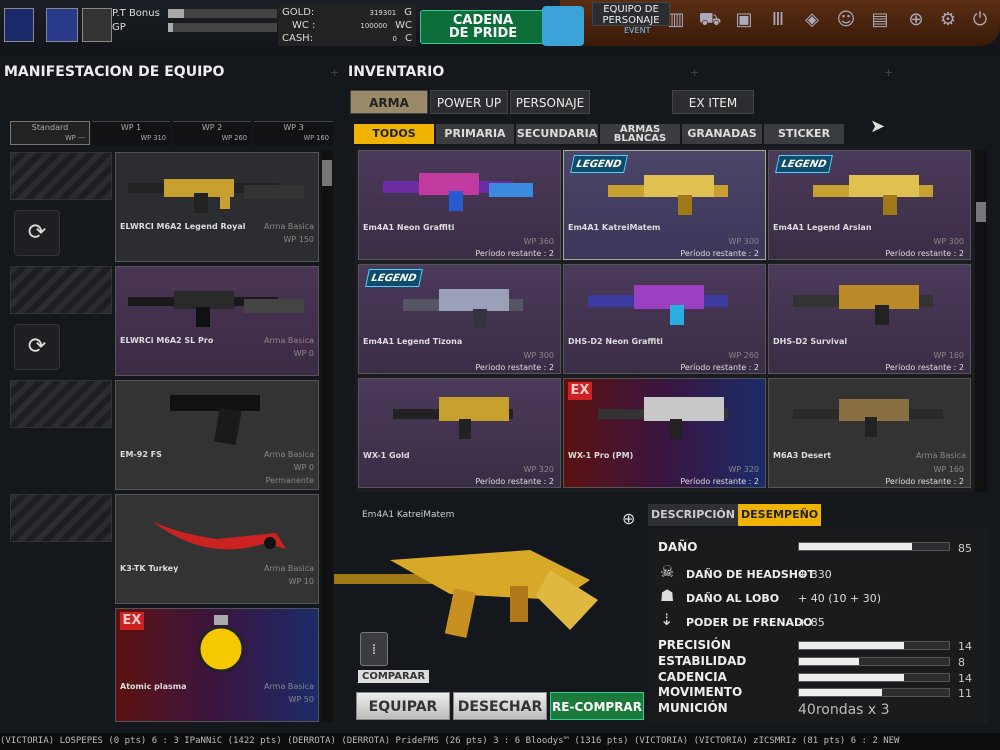 This screenshot has width=1000, height=750. I want to click on compare-button: COMPARAR, so click(394, 676).